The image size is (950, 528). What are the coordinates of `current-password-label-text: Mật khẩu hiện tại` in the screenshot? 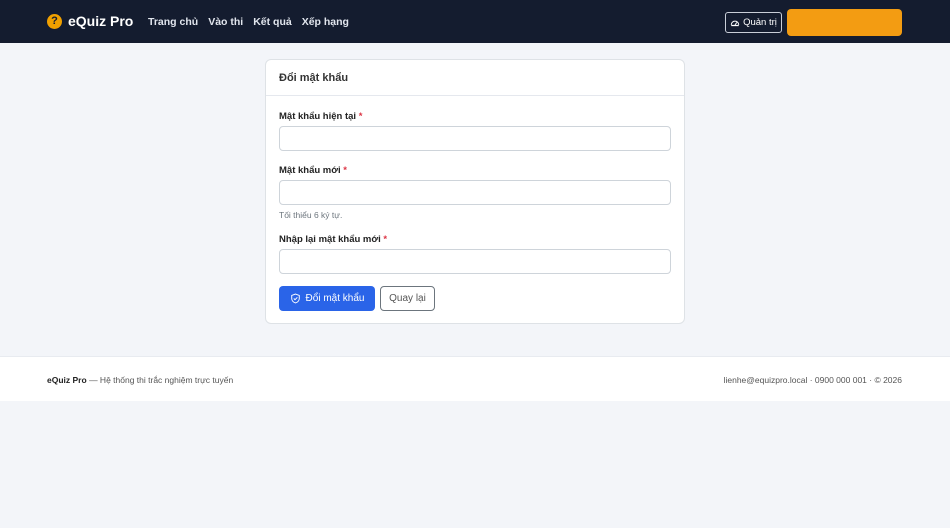 It's located at (318, 116).